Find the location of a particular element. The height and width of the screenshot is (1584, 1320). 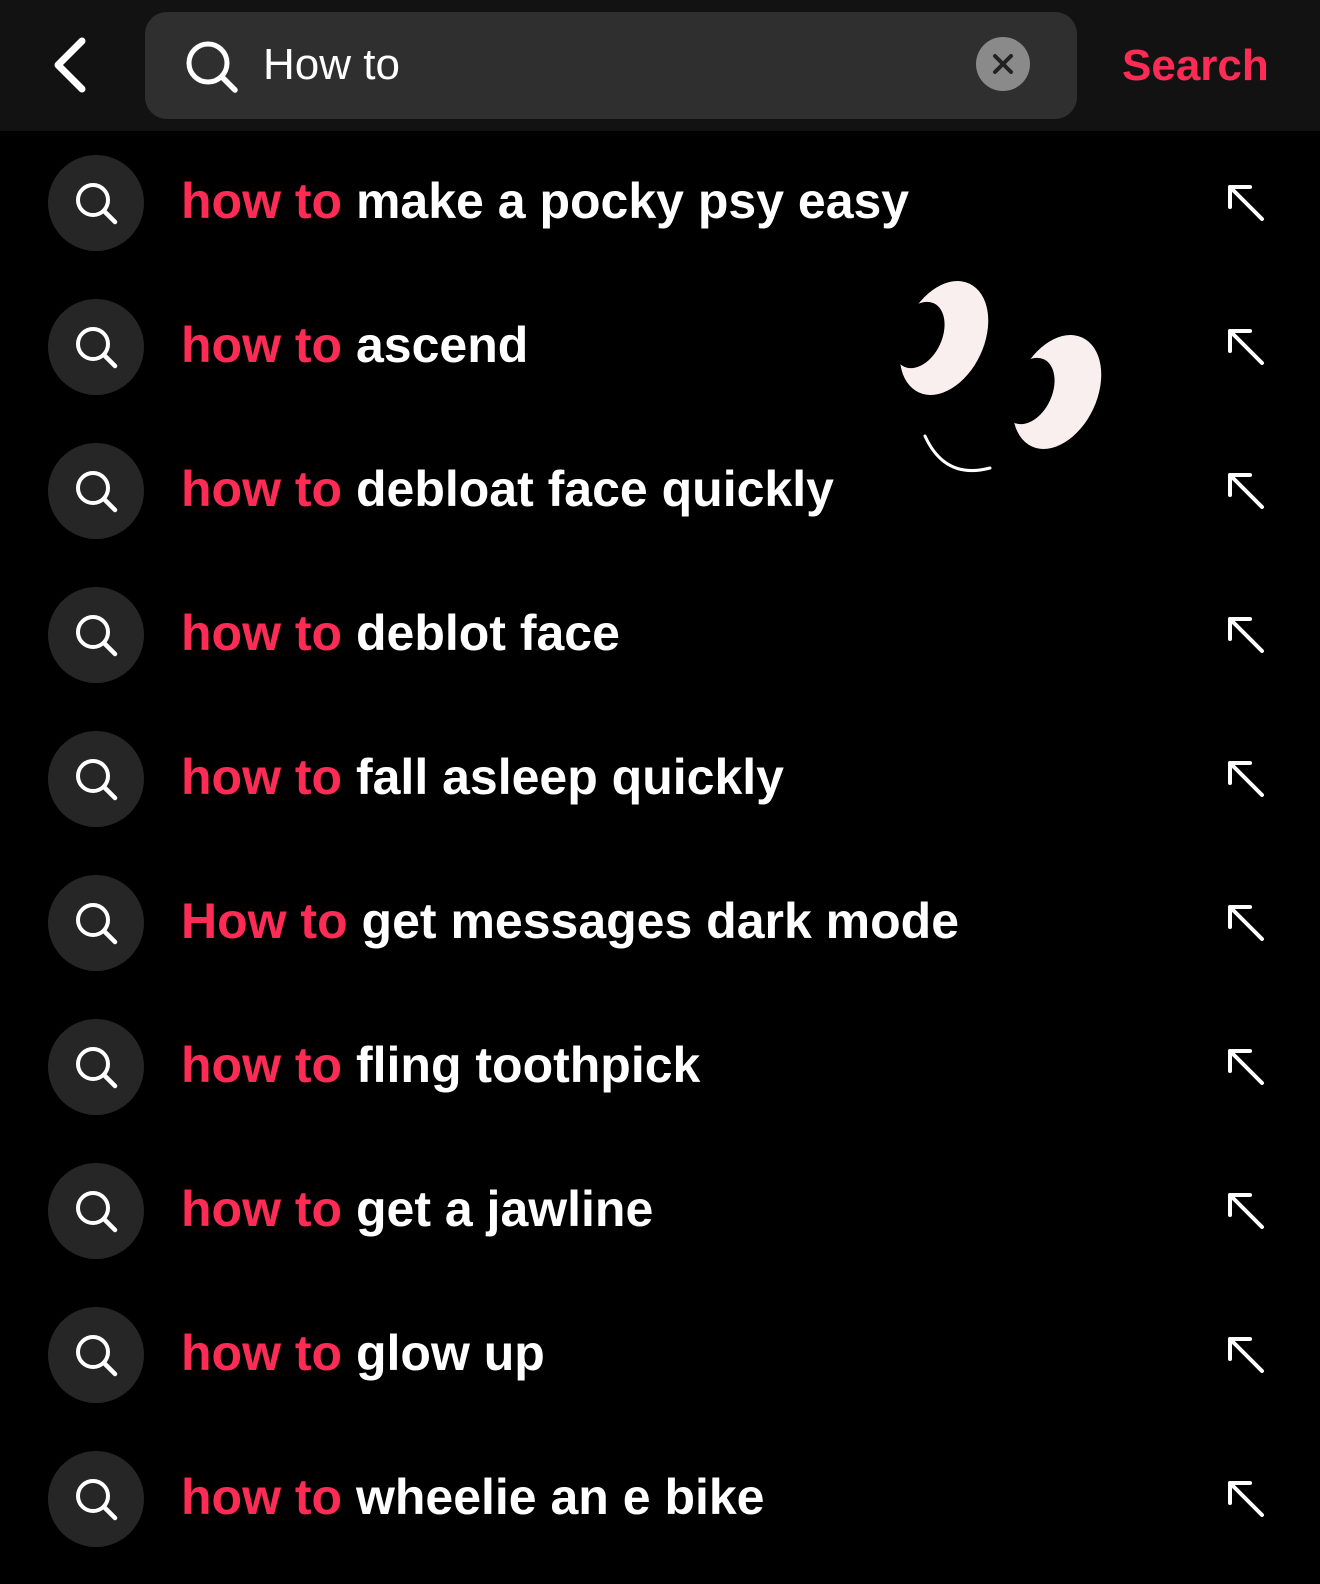

suggestion-item: how to deblot face is located at coordinates (660, 635).